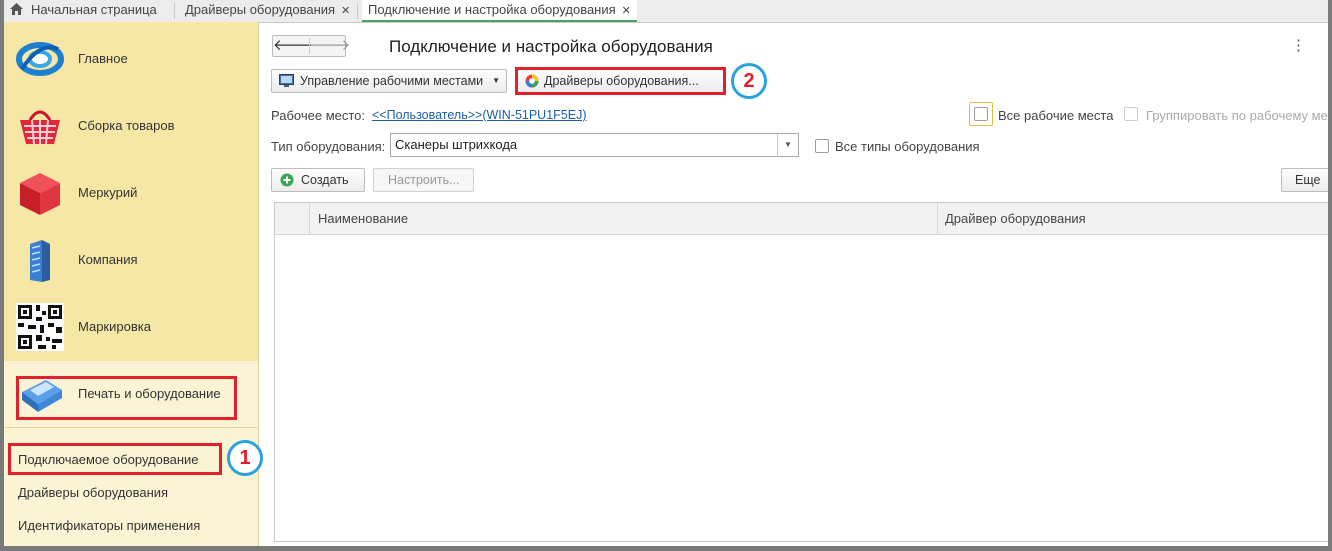  I want to click on tab-label: Драйверы оборудования, so click(260, 9).